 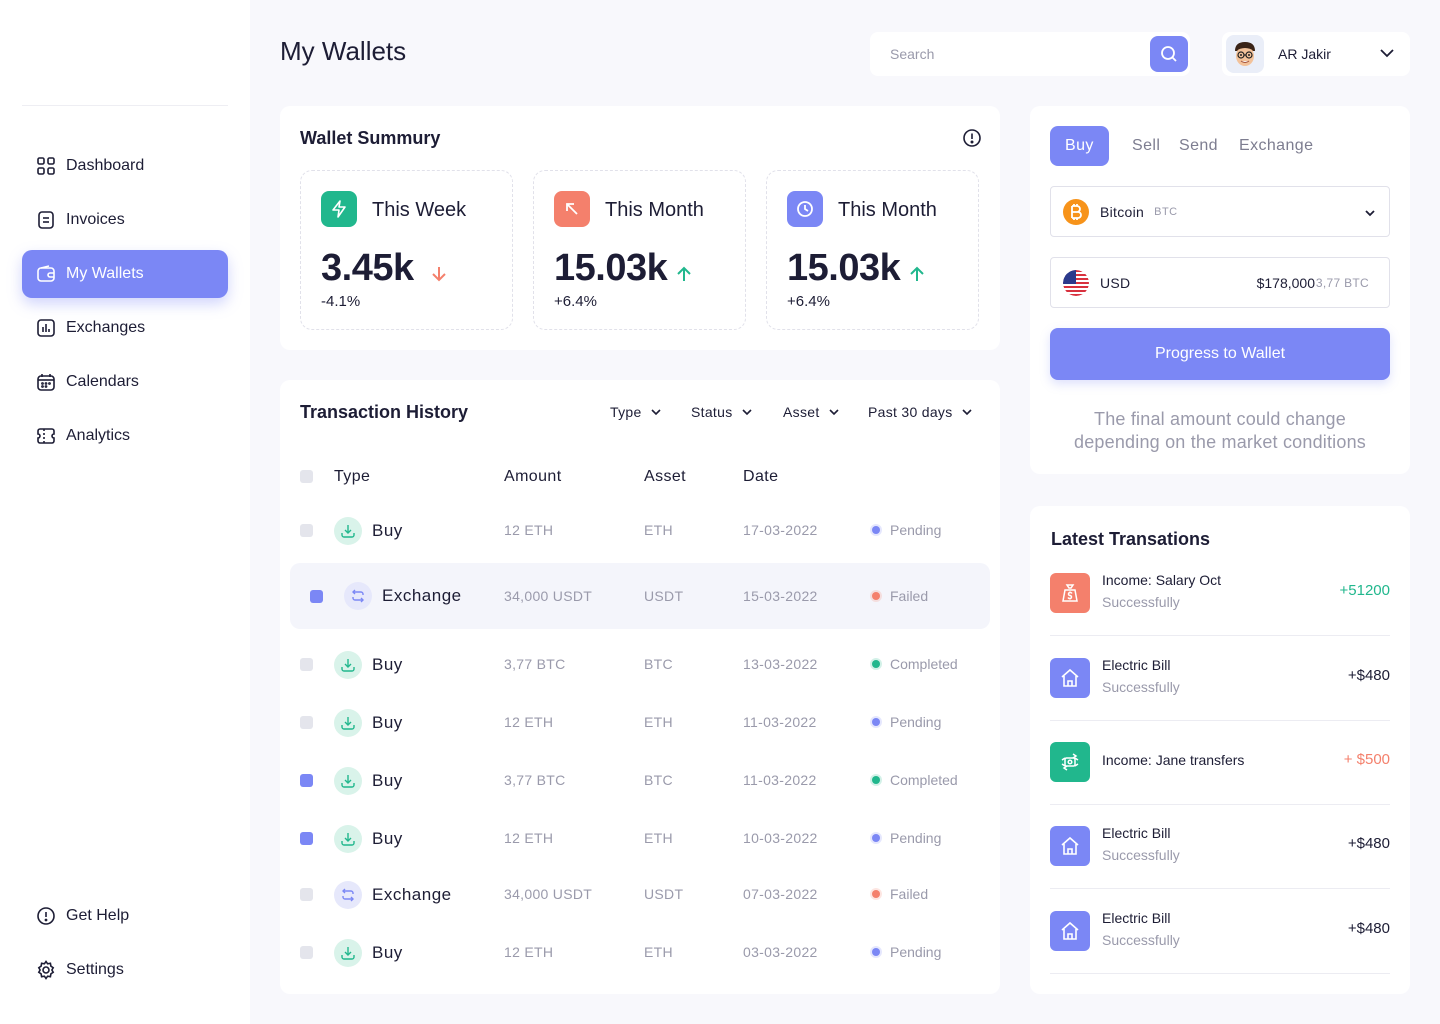 I want to click on sidebar-item-label: Exchanges, so click(x=106, y=327).